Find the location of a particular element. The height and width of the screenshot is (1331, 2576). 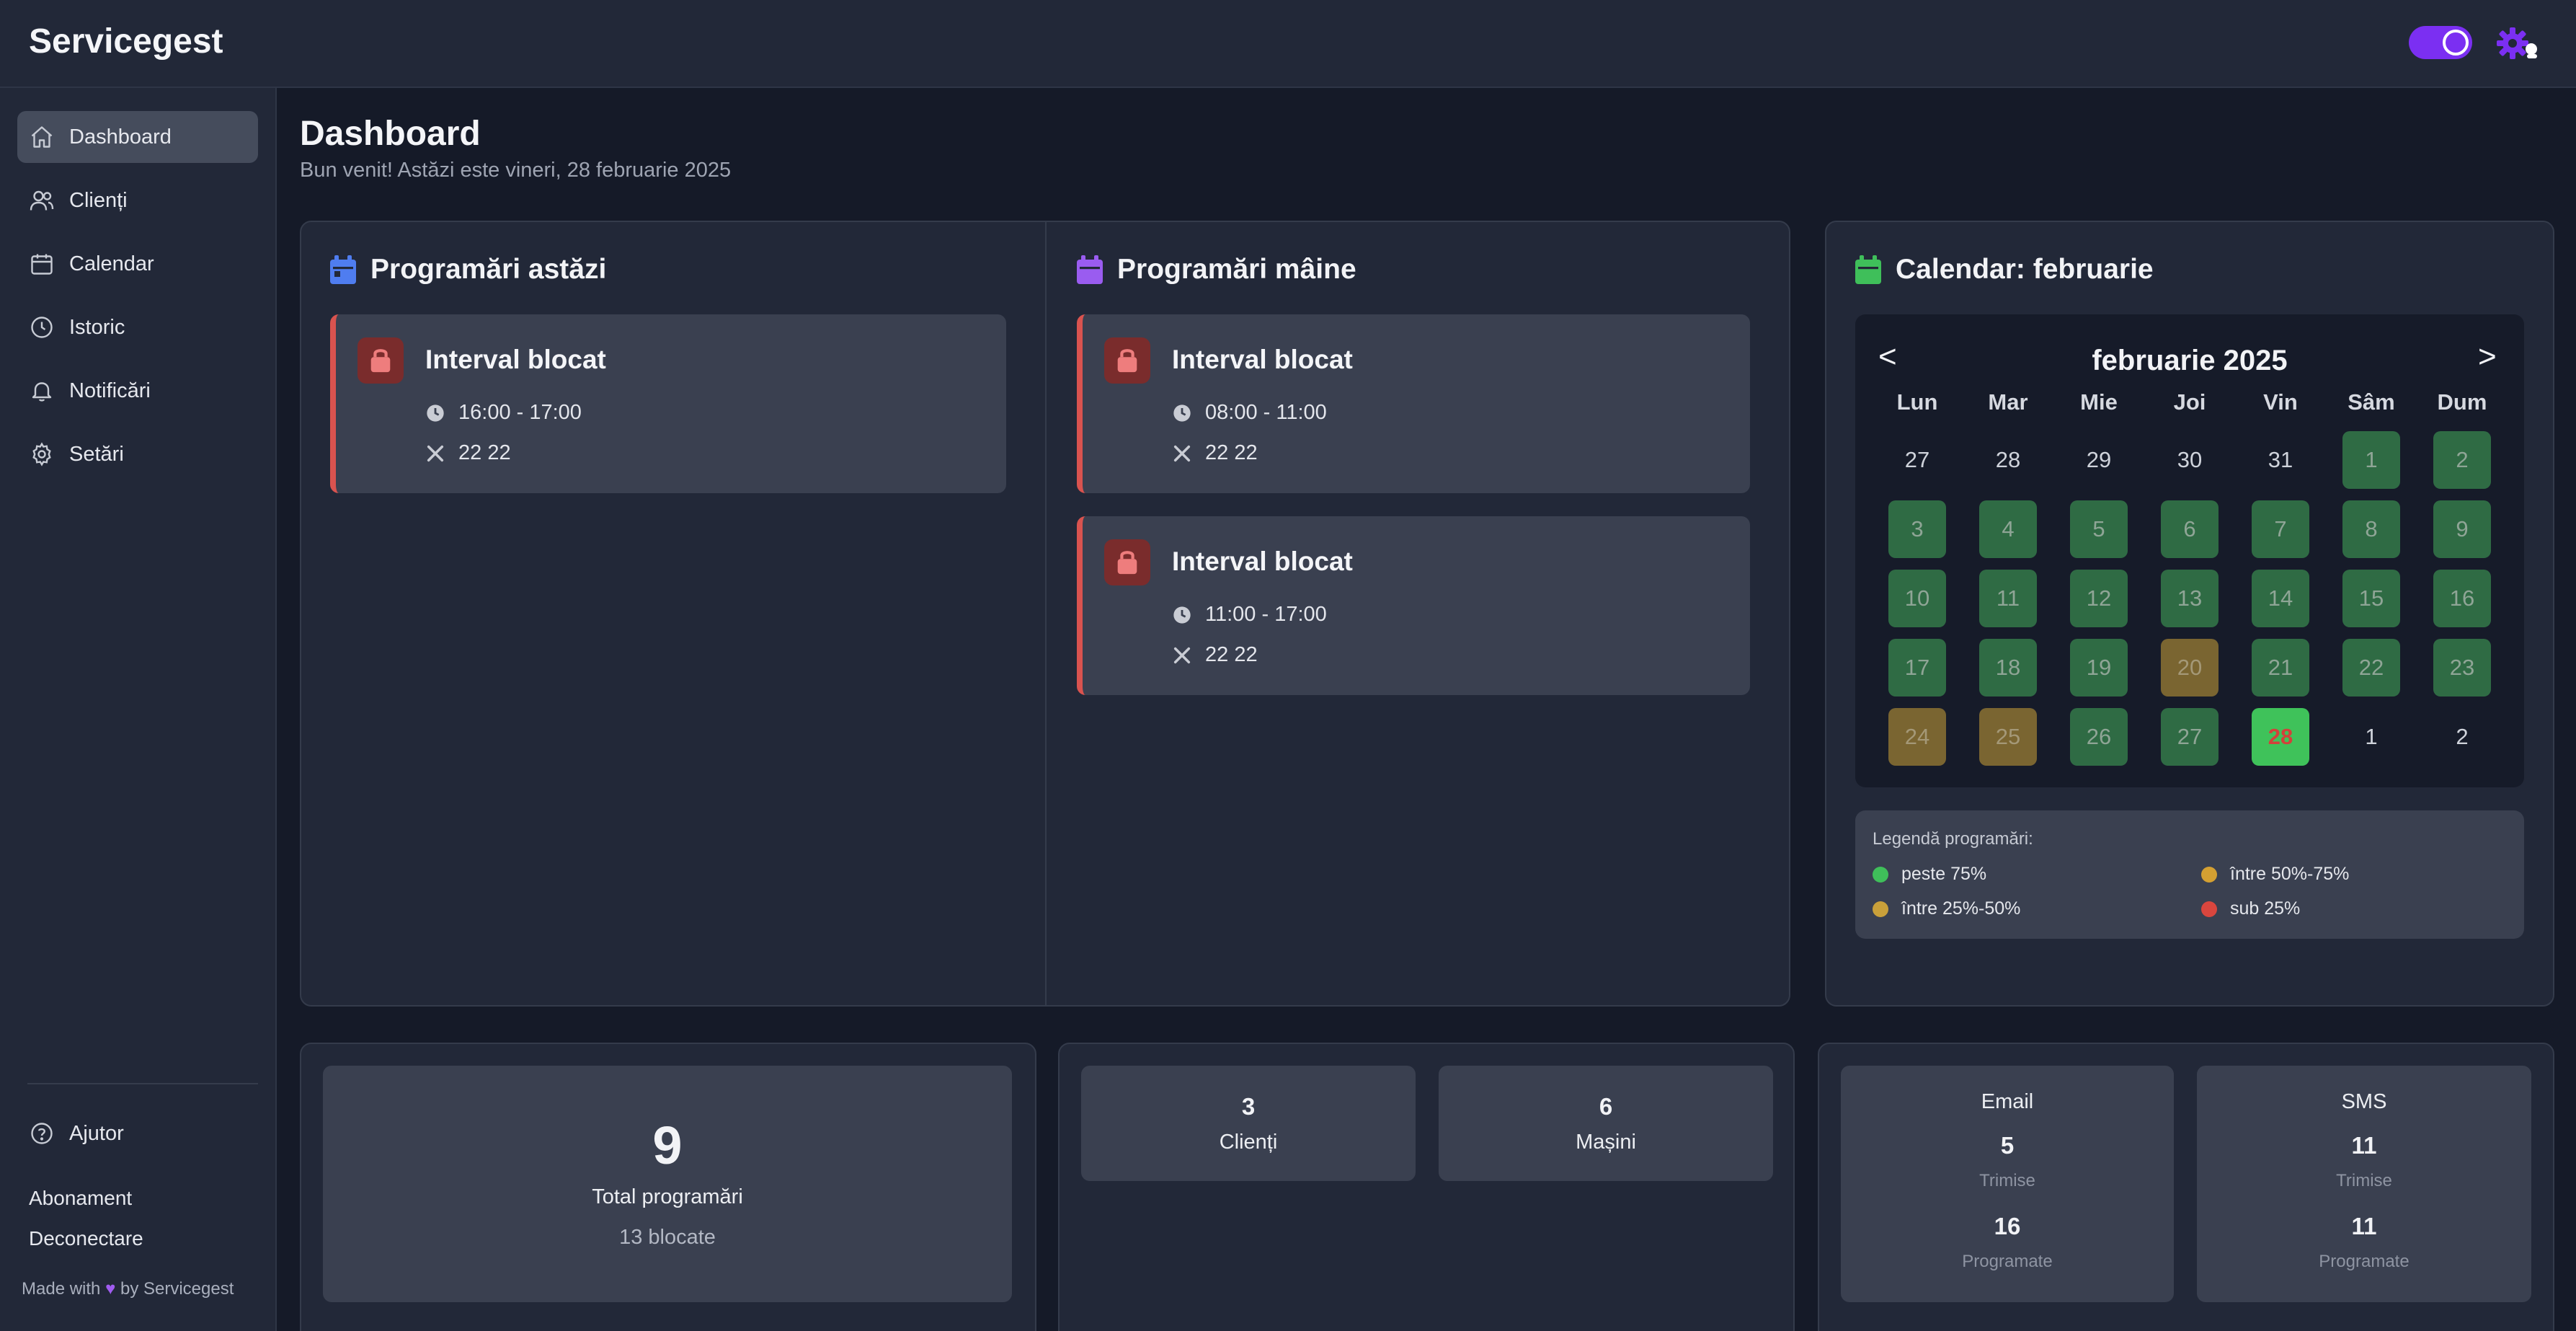

calendar-day: 24 is located at coordinates (1917, 737).